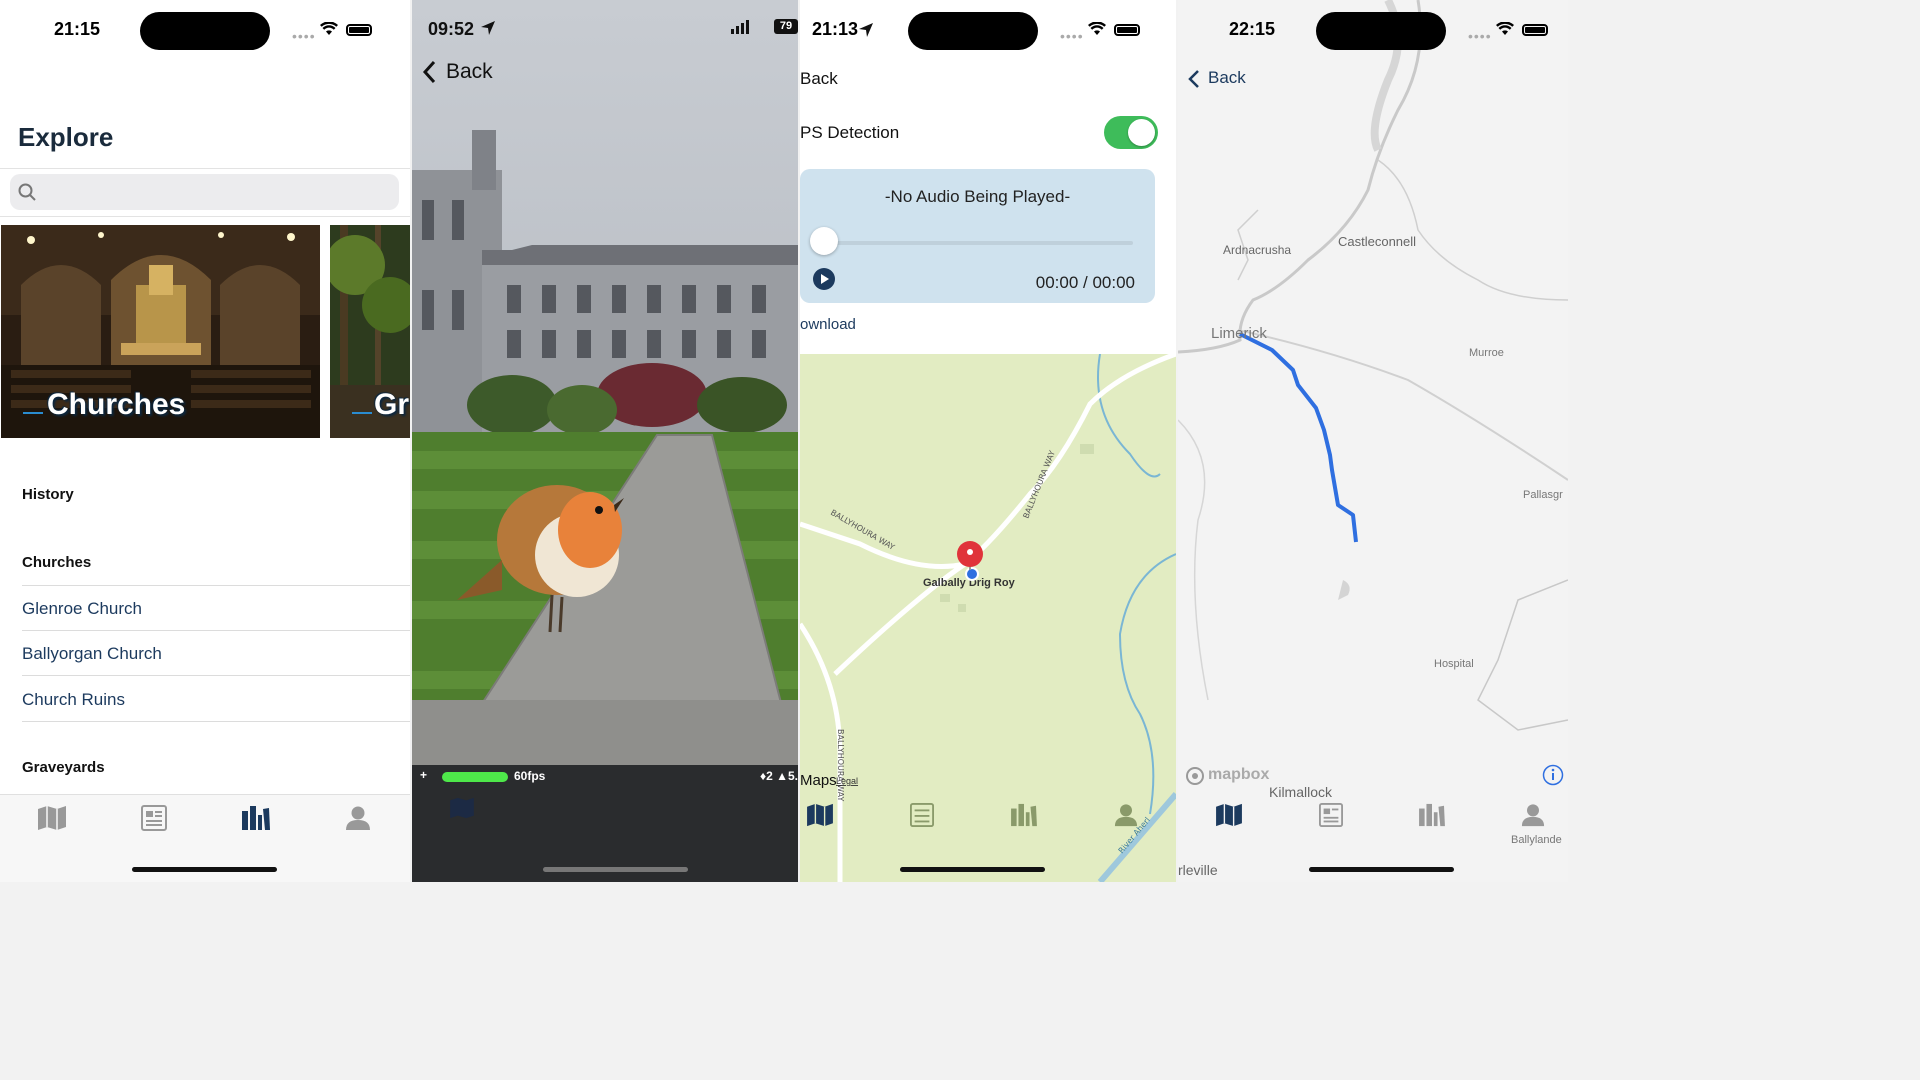  I want to click on user-location-dot, so click(972, 574).